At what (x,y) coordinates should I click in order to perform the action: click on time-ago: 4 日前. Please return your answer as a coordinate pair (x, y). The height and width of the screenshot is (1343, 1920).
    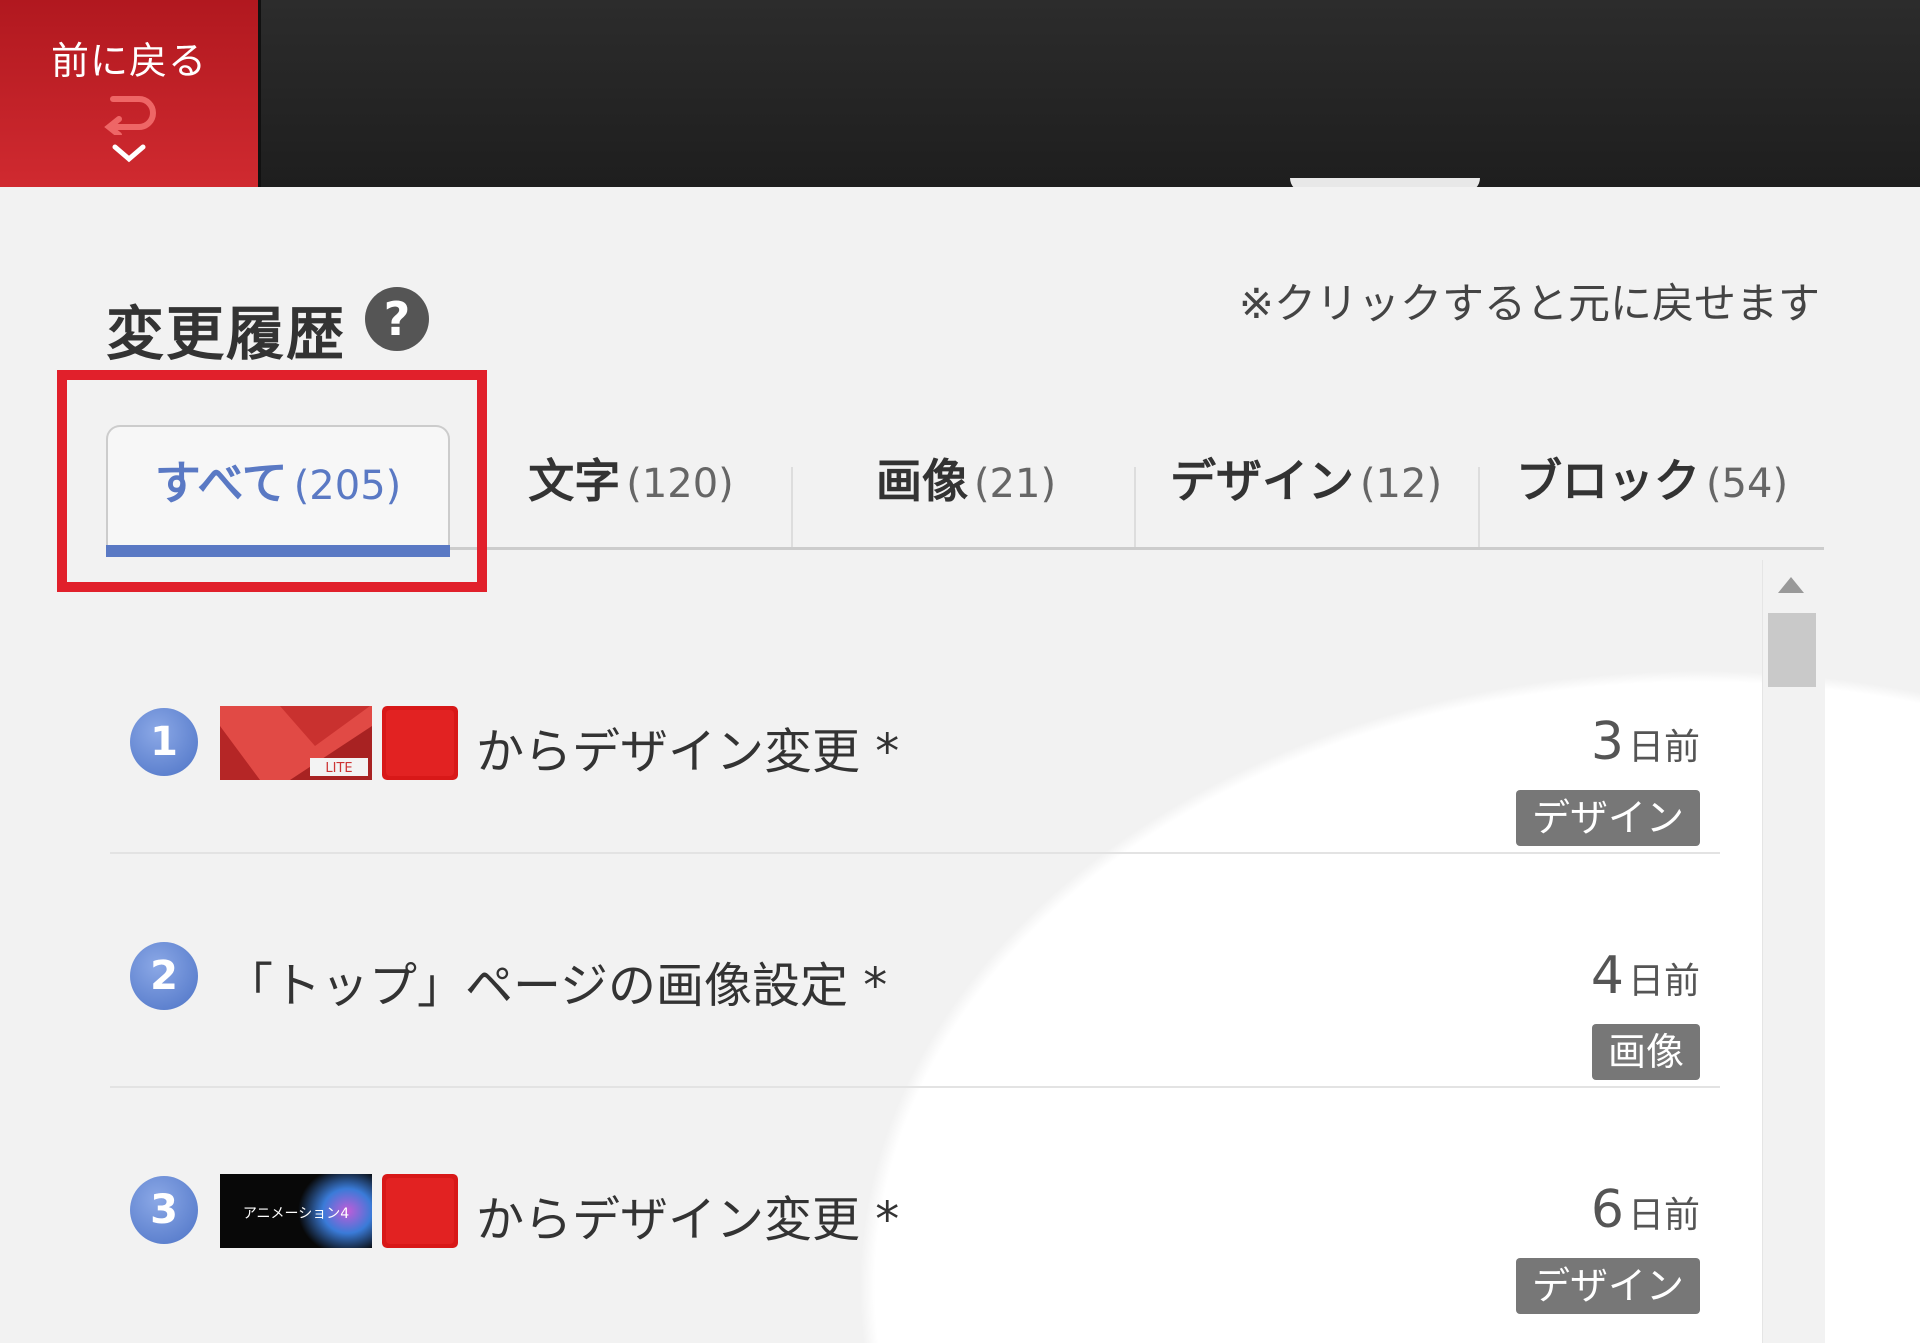
    Looking at the image, I should click on (1645, 976).